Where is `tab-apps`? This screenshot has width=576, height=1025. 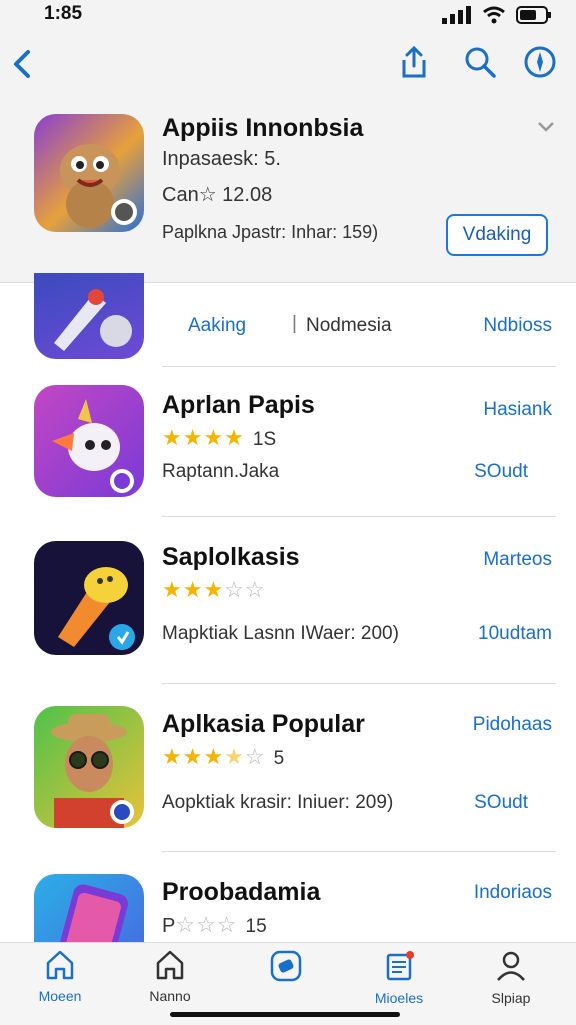
tab-apps is located at coordinates (286, 969).